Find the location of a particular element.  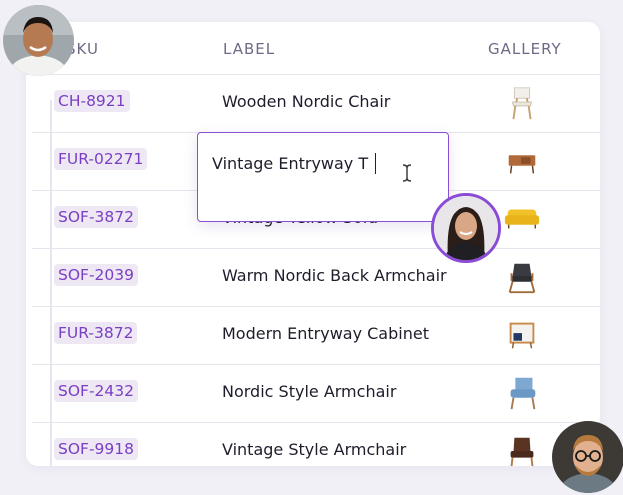

product-label: Vintage Style Armchair is located at coordinates (314, 449).